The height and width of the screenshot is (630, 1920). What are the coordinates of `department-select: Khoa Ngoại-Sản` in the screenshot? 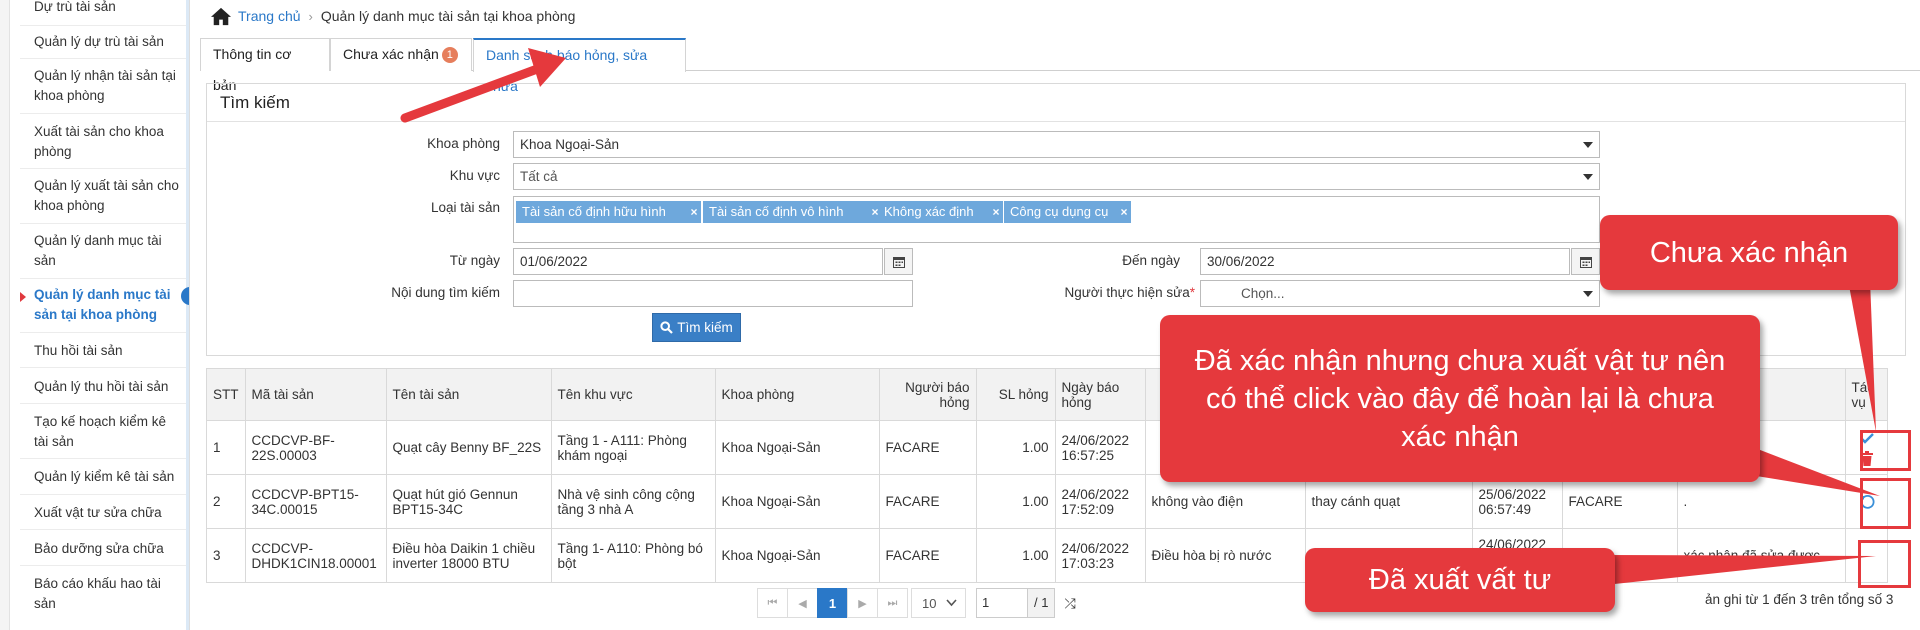 It's located at (1056, 144).